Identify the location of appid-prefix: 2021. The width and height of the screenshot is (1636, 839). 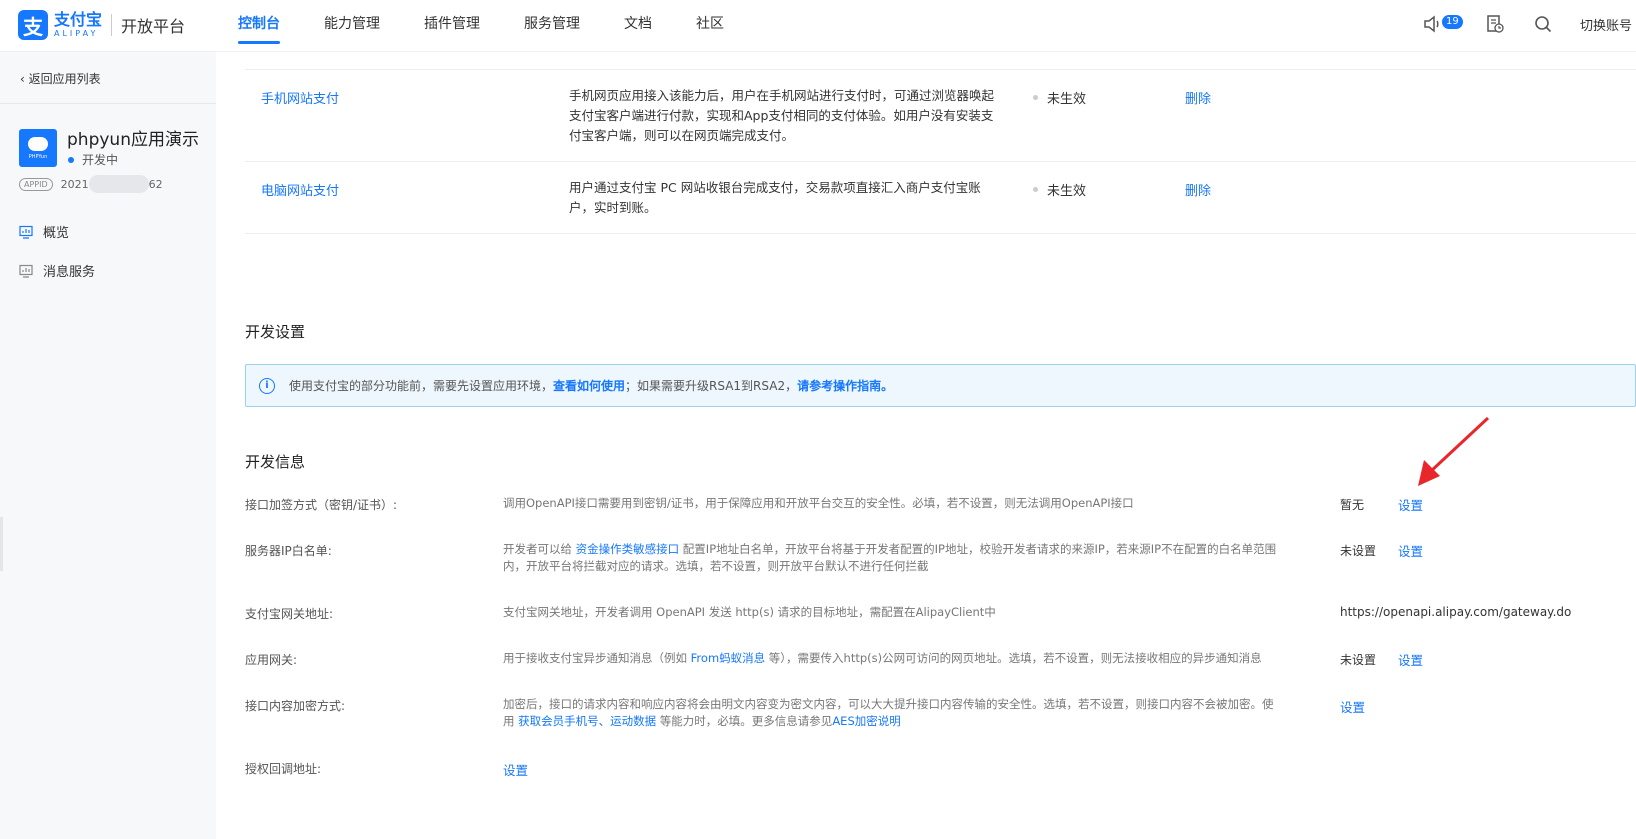
(74, 184).